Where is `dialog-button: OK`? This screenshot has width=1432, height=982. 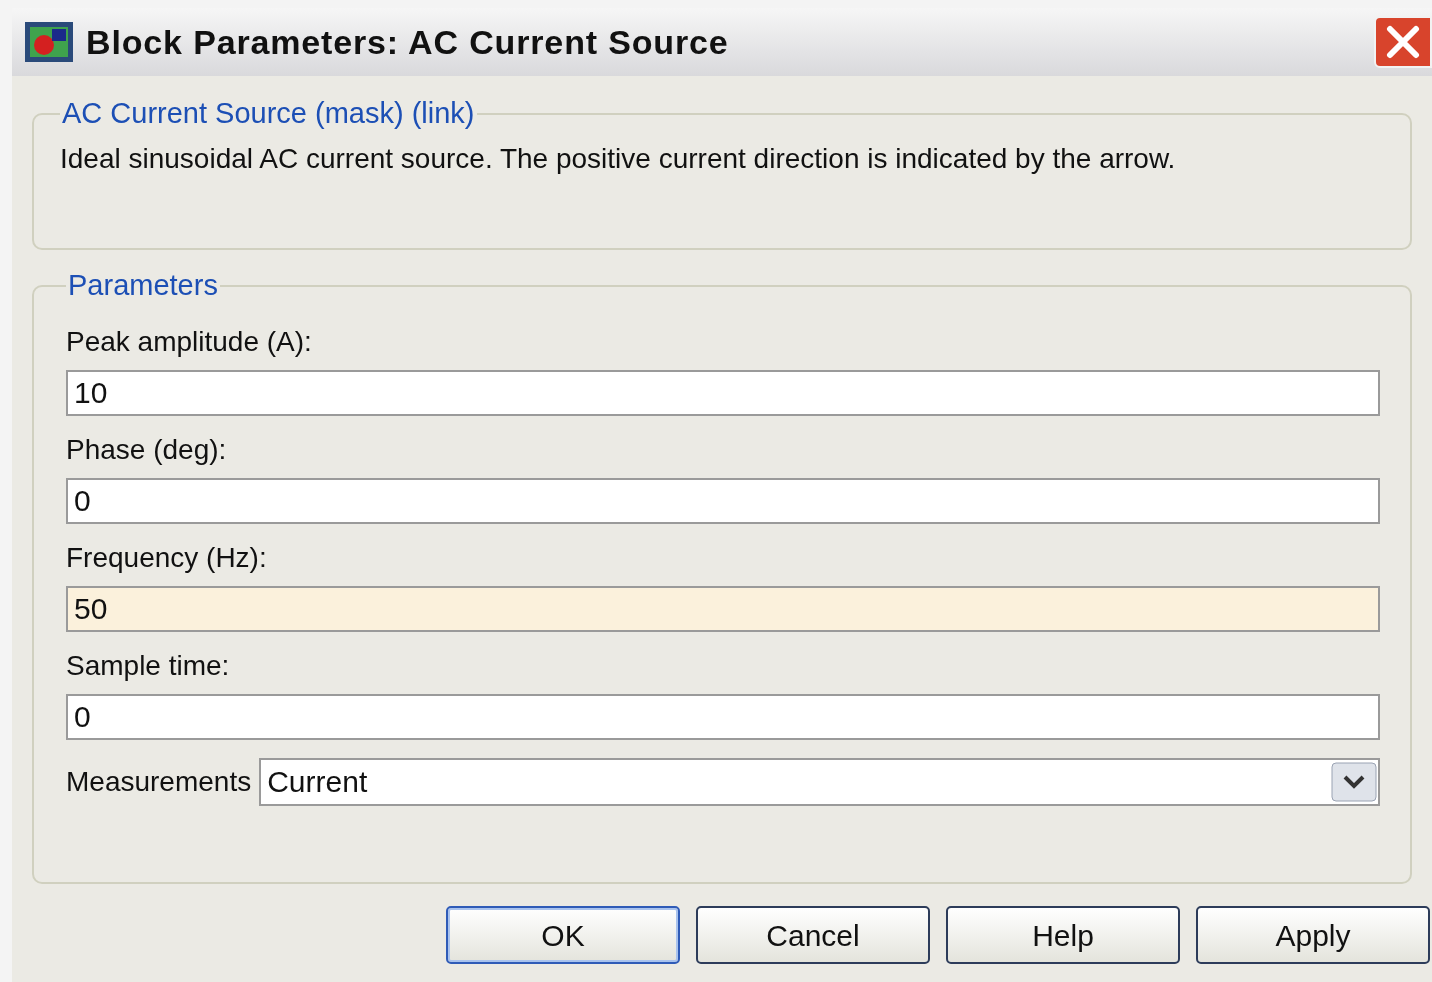 dialog-button: OK is located at coordinates (563, 935).